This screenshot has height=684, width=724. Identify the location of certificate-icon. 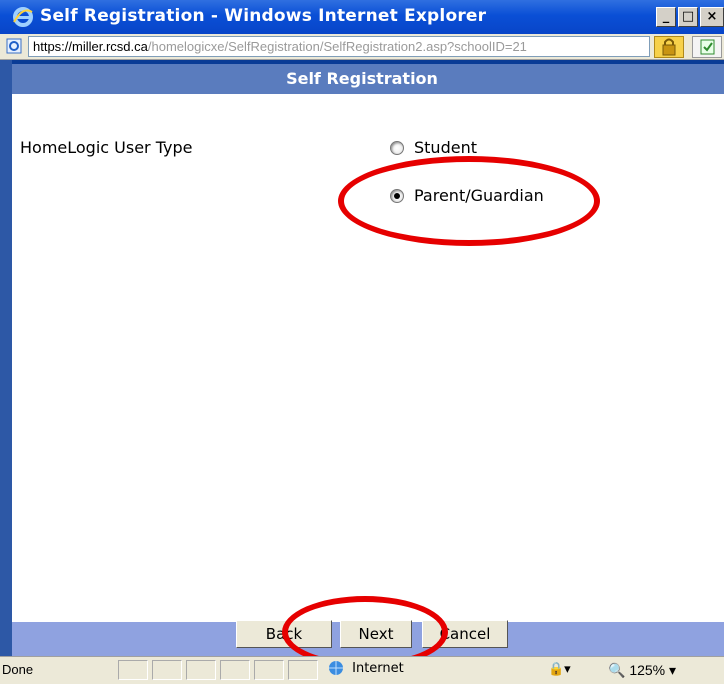
(707, 47).